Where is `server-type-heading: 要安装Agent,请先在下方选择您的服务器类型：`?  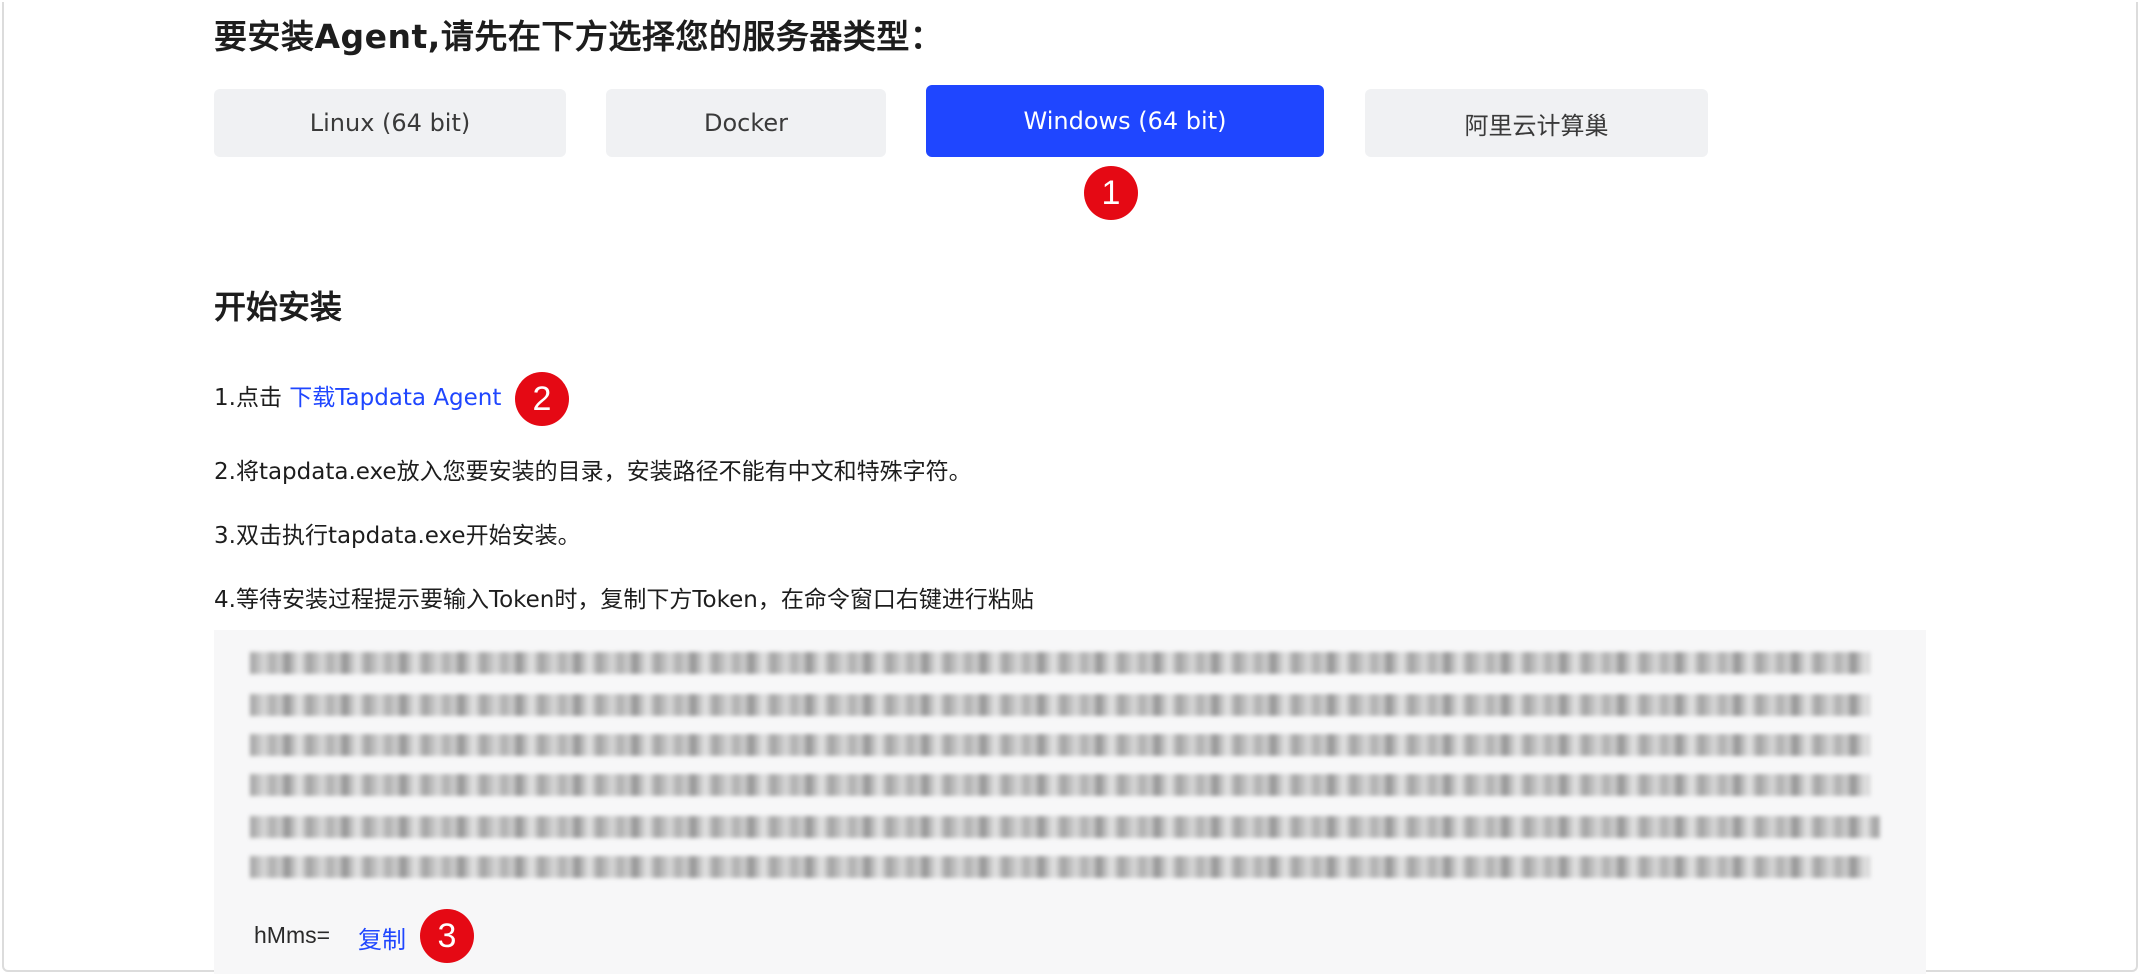 server-type-heading: 要安装Agent,请先在下方选择您的服务器类型： is located at coordinates (579, 36).